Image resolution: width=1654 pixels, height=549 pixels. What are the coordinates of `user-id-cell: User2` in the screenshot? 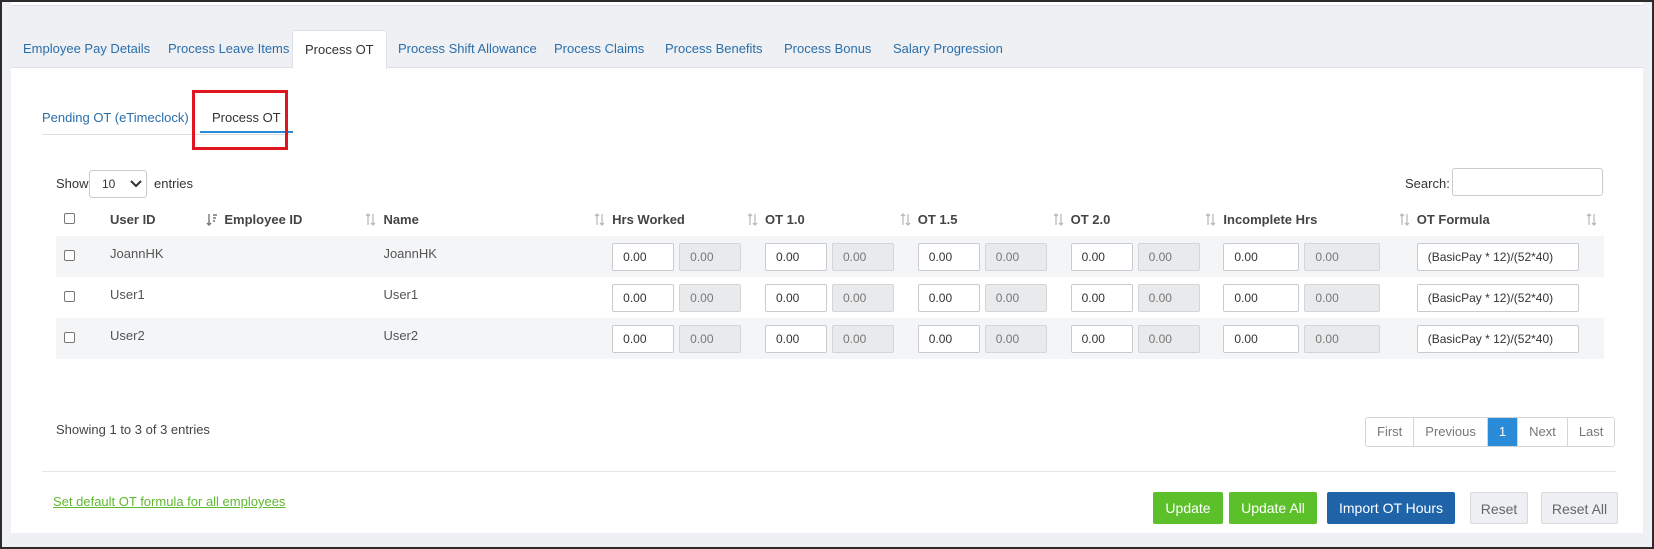 It's located at (127, 335).